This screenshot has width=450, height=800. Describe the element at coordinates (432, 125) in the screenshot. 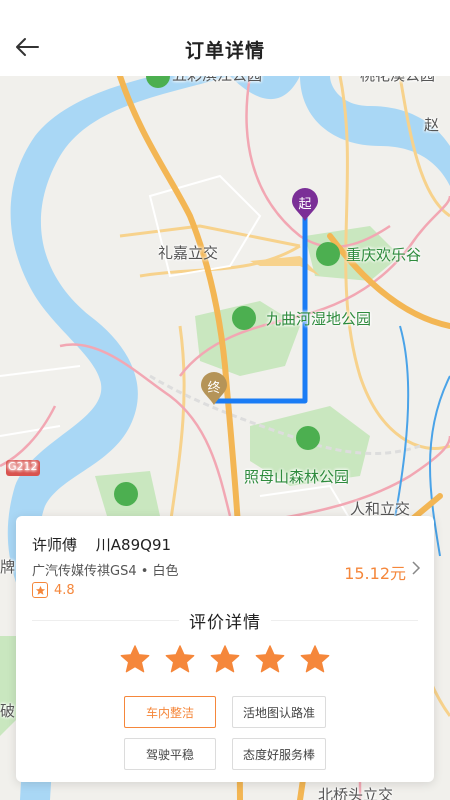

I see `map-label-place: 赵` at that location.